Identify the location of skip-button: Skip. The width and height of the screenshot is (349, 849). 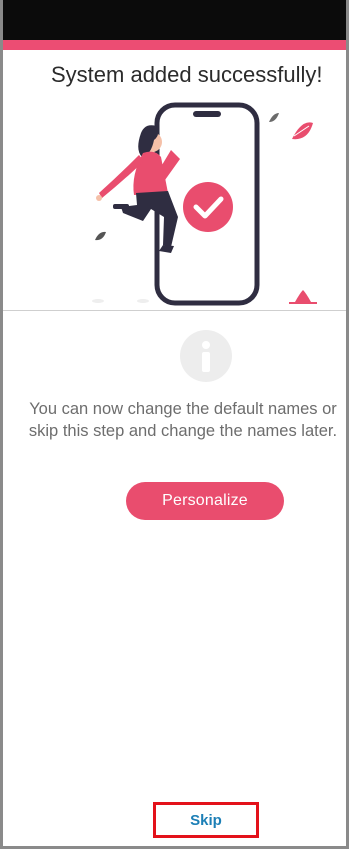
(206, 820).